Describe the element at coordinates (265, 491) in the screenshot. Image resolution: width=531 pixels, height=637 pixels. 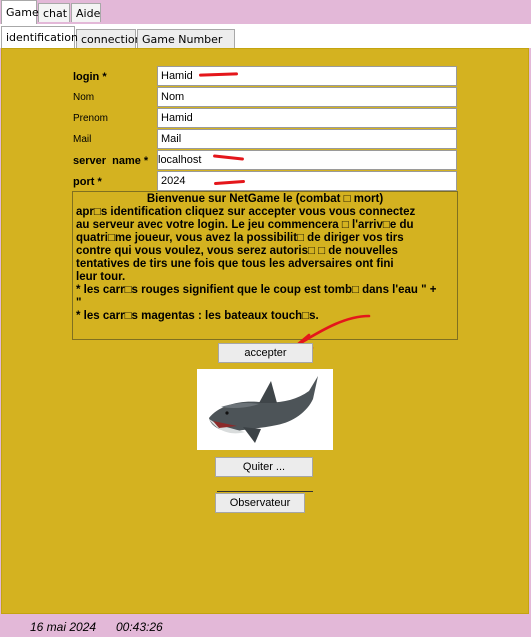
I see `separator` at that location.